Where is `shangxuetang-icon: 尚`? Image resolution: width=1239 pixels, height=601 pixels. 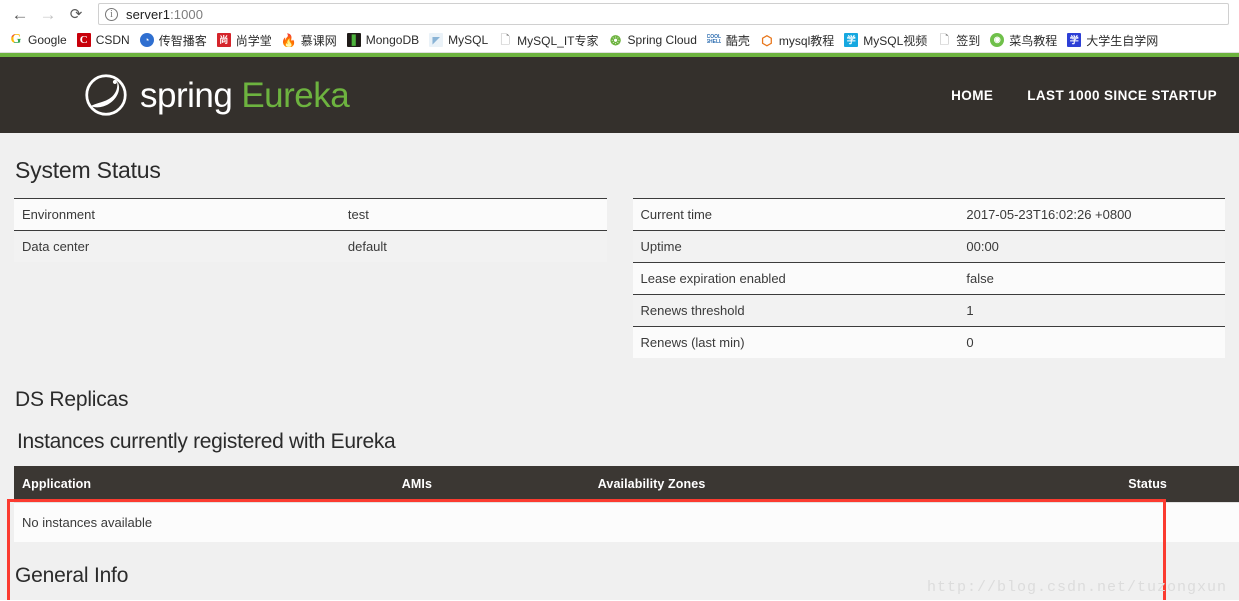
shangxuetang-icon: 尚 is located at coordinates (223, 40).